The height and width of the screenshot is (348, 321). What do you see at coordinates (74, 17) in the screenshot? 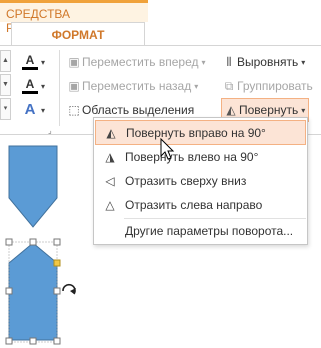
I see `context-tab-header: СРЕДСТВА РИСОВАНИЯ` at bounding box center [74, 17].